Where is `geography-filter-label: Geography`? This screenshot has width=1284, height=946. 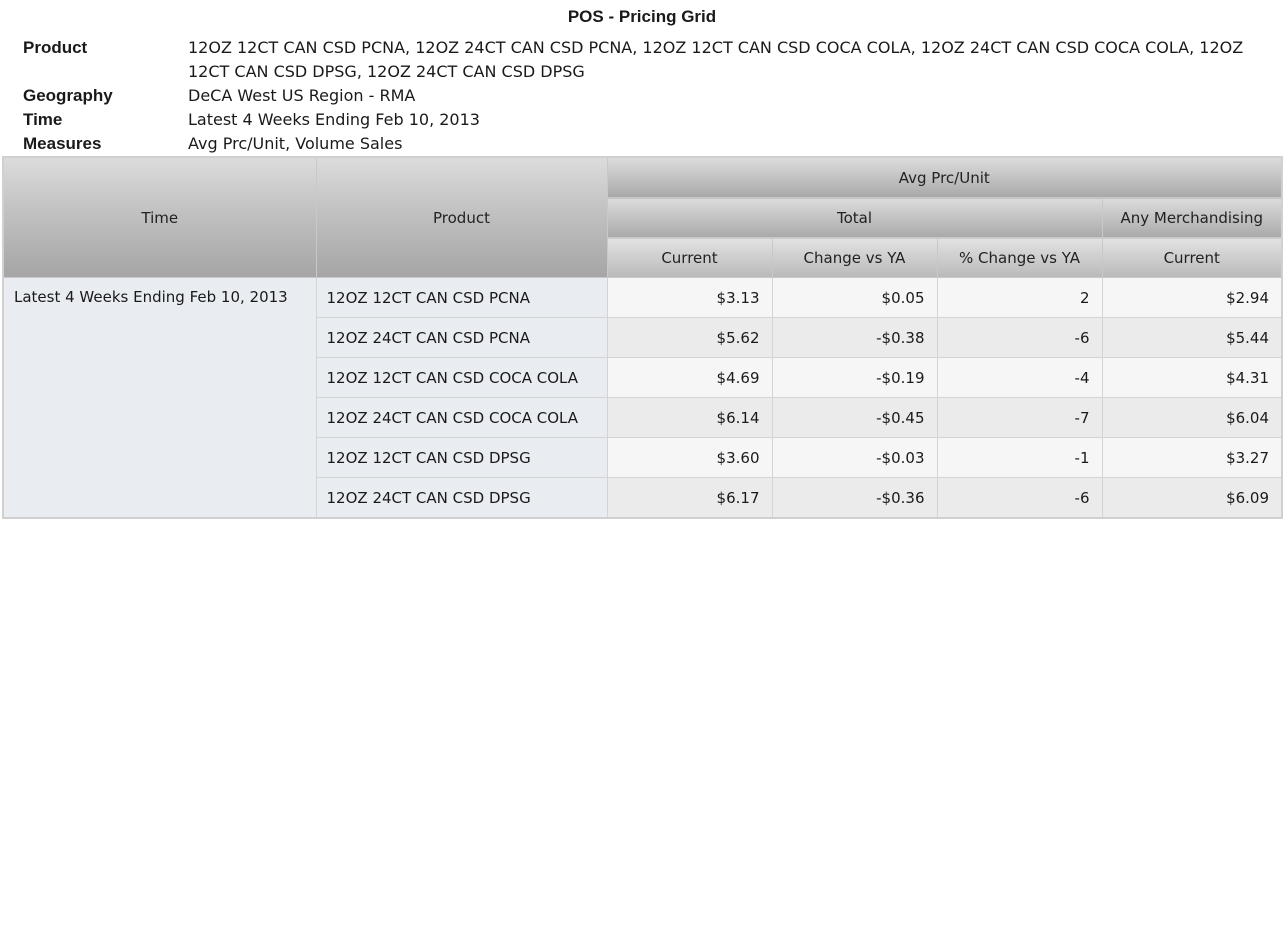
geography-filter-label: Geography is located at coordinates (68, 95).